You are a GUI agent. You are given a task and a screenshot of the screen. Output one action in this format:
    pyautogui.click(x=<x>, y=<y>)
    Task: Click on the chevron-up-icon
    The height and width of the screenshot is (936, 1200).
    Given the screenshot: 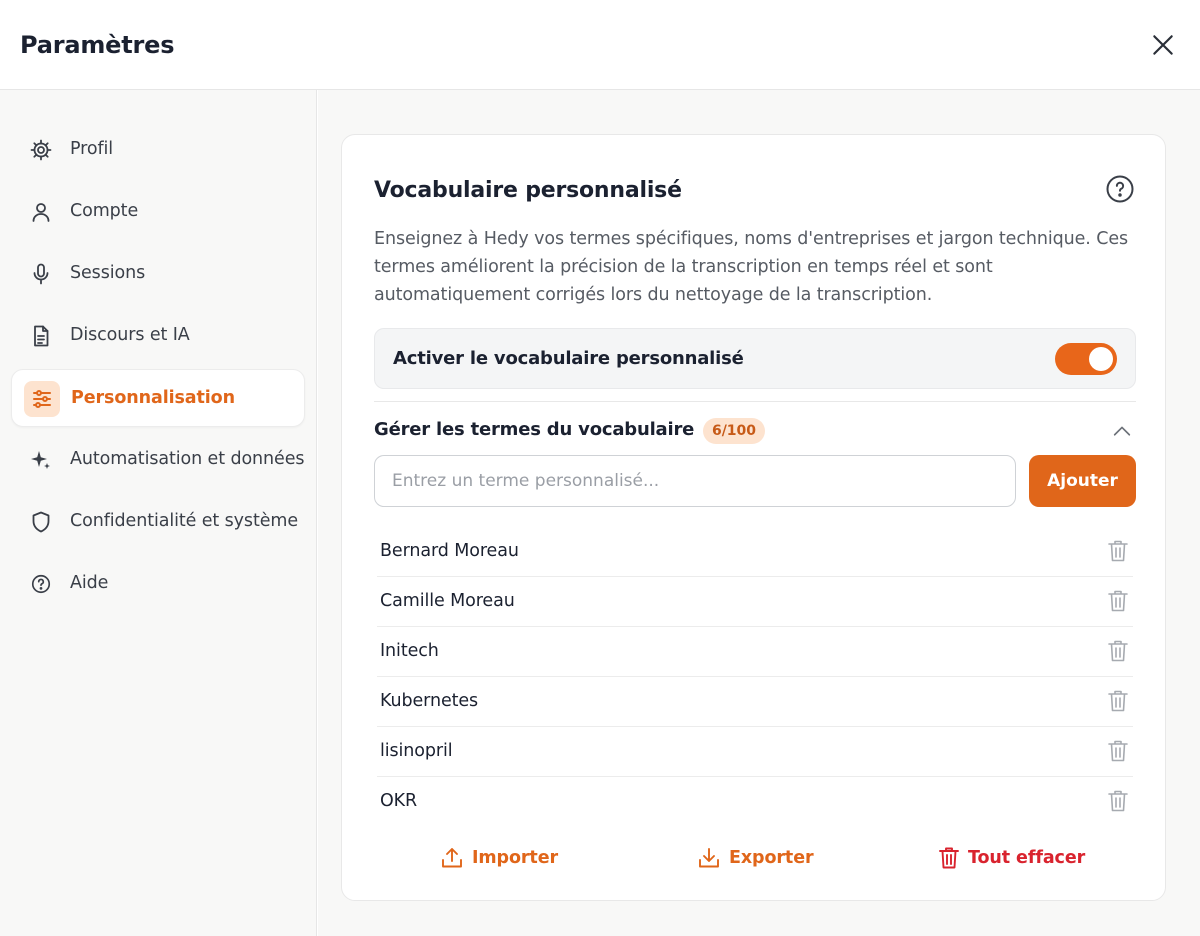 What is the action you would take?
    pyautogui.click(x=1122, y=431)
    